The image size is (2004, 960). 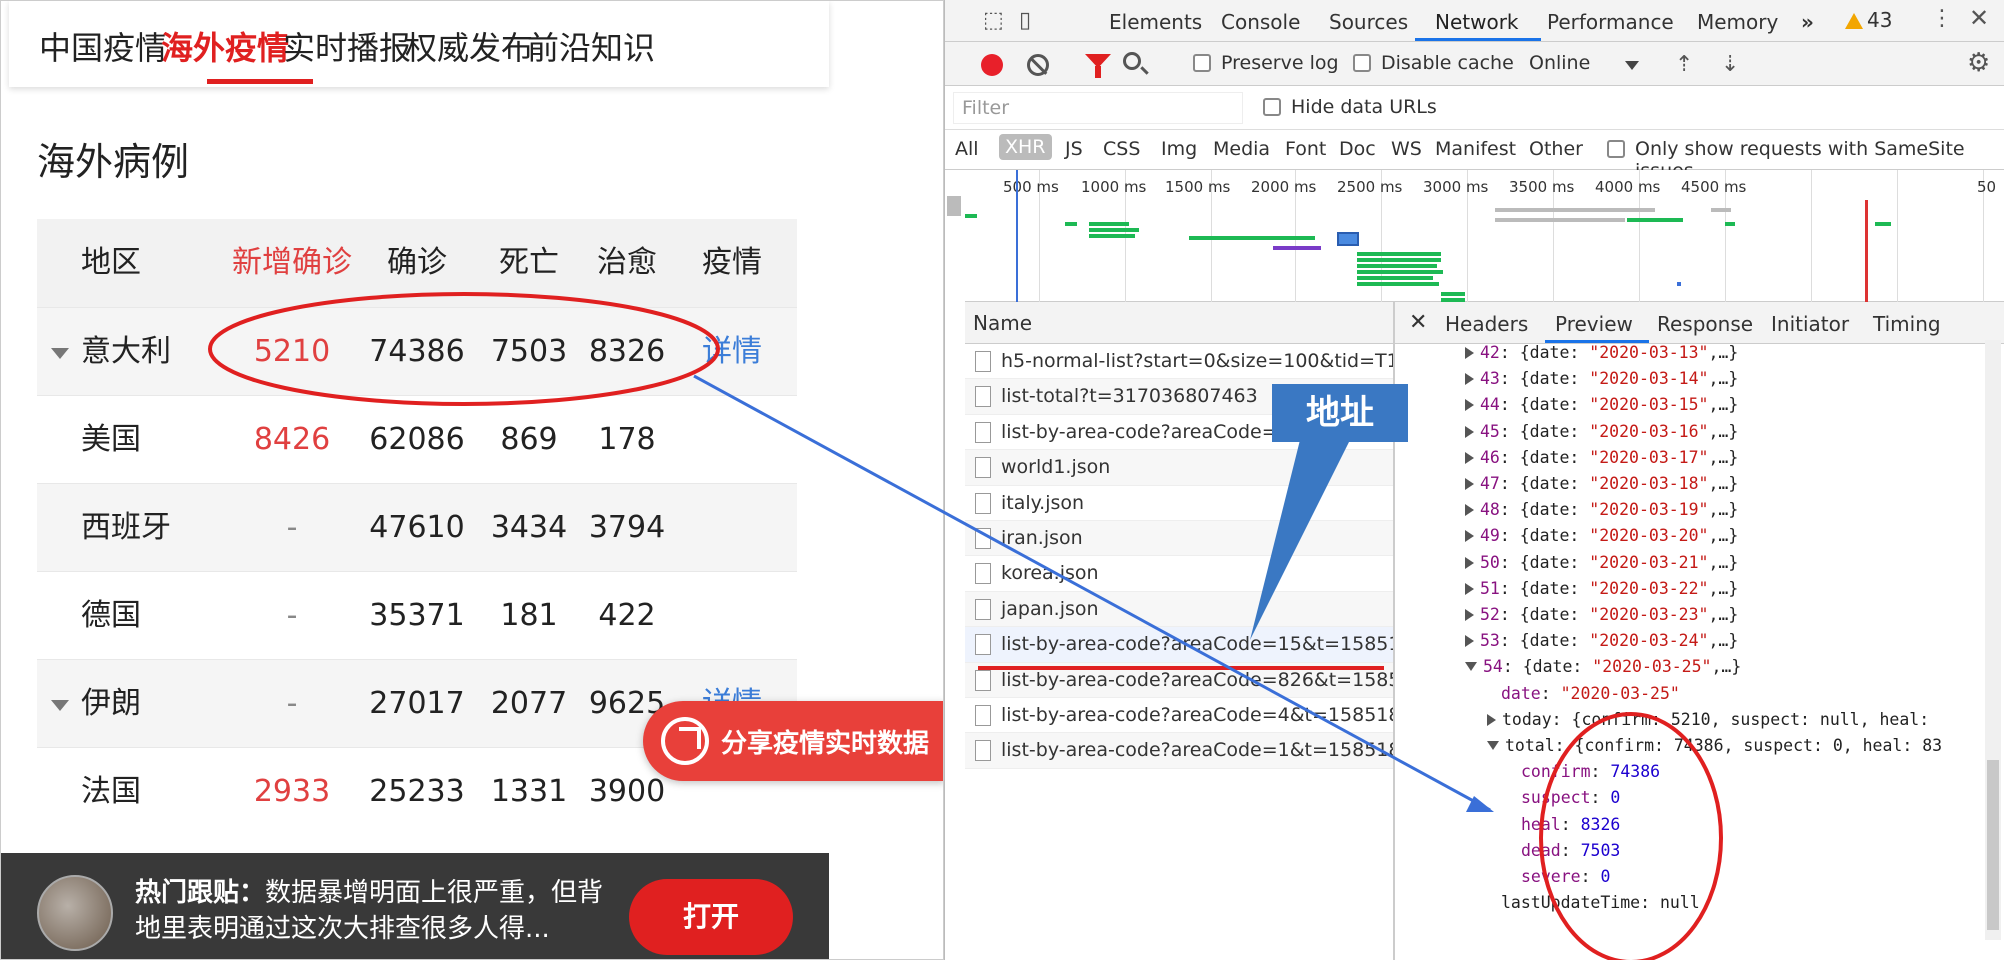 I want to click on tab-preview: Preview, so click(x=1594, y=324).